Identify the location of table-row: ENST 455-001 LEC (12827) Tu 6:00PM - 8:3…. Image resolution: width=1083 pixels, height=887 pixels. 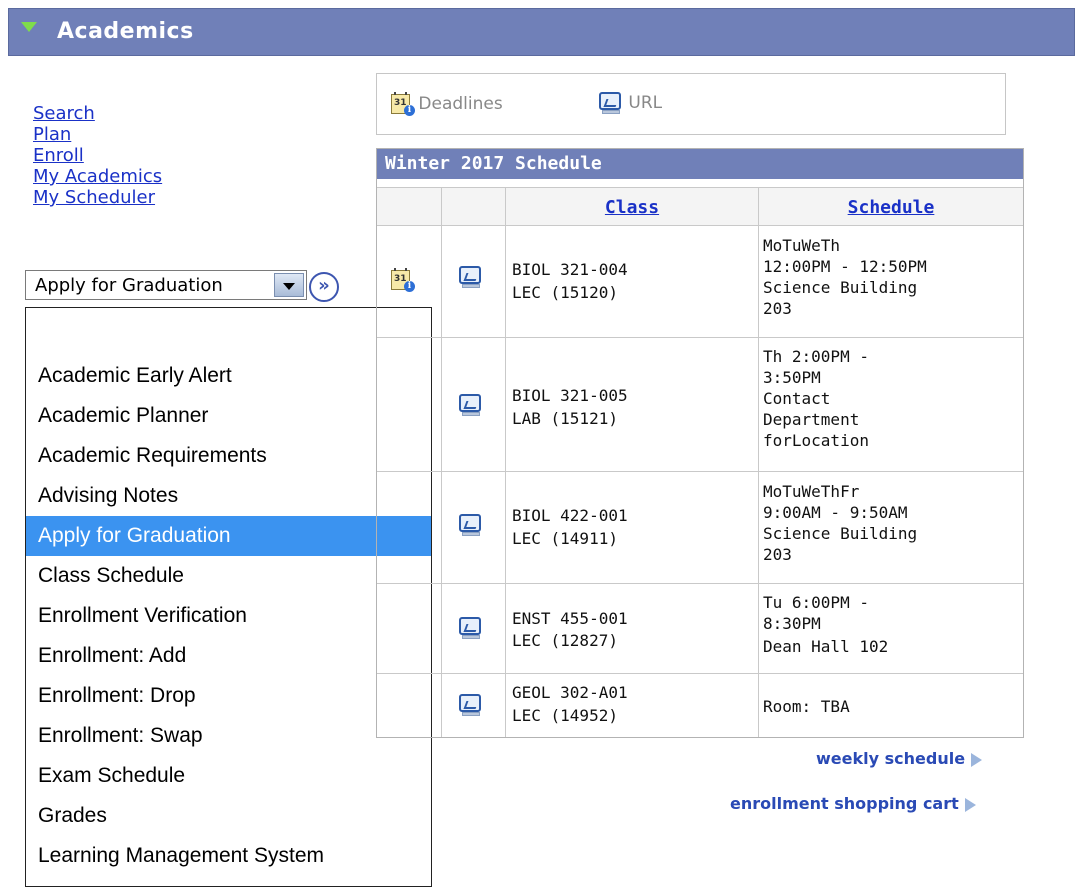
(700, 628).